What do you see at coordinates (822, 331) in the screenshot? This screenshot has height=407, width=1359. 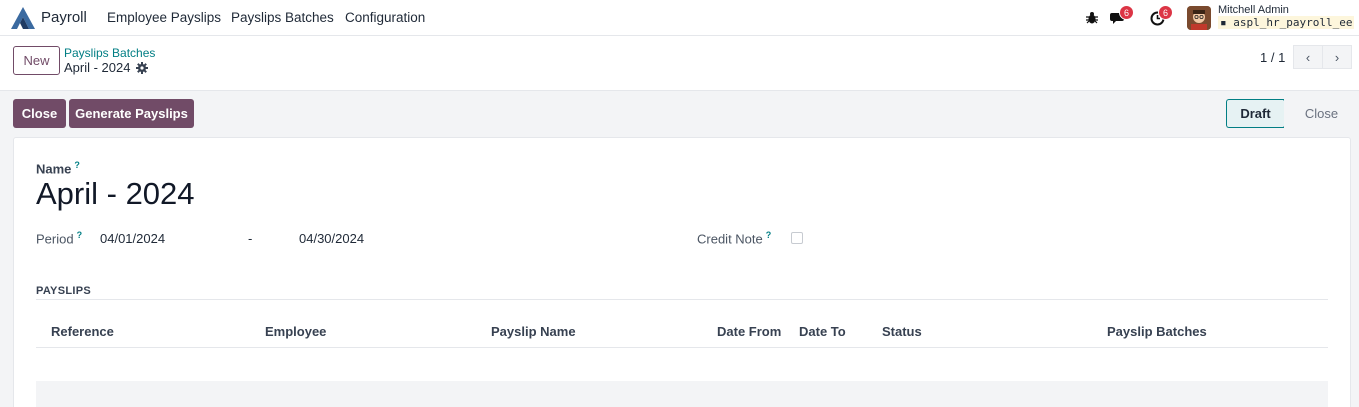 I see `column-date-to: Date To` at bounding box center [822, 331].